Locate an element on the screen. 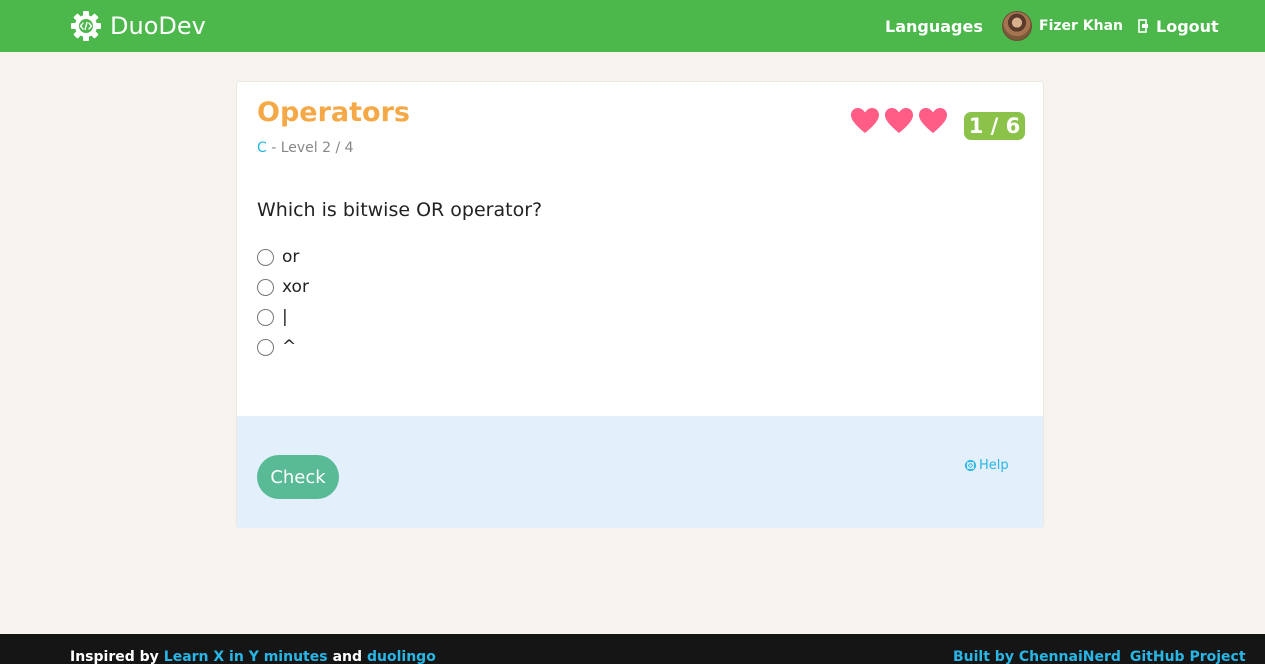  duolingo-link: duolingo is located at coordinates (401, 656).